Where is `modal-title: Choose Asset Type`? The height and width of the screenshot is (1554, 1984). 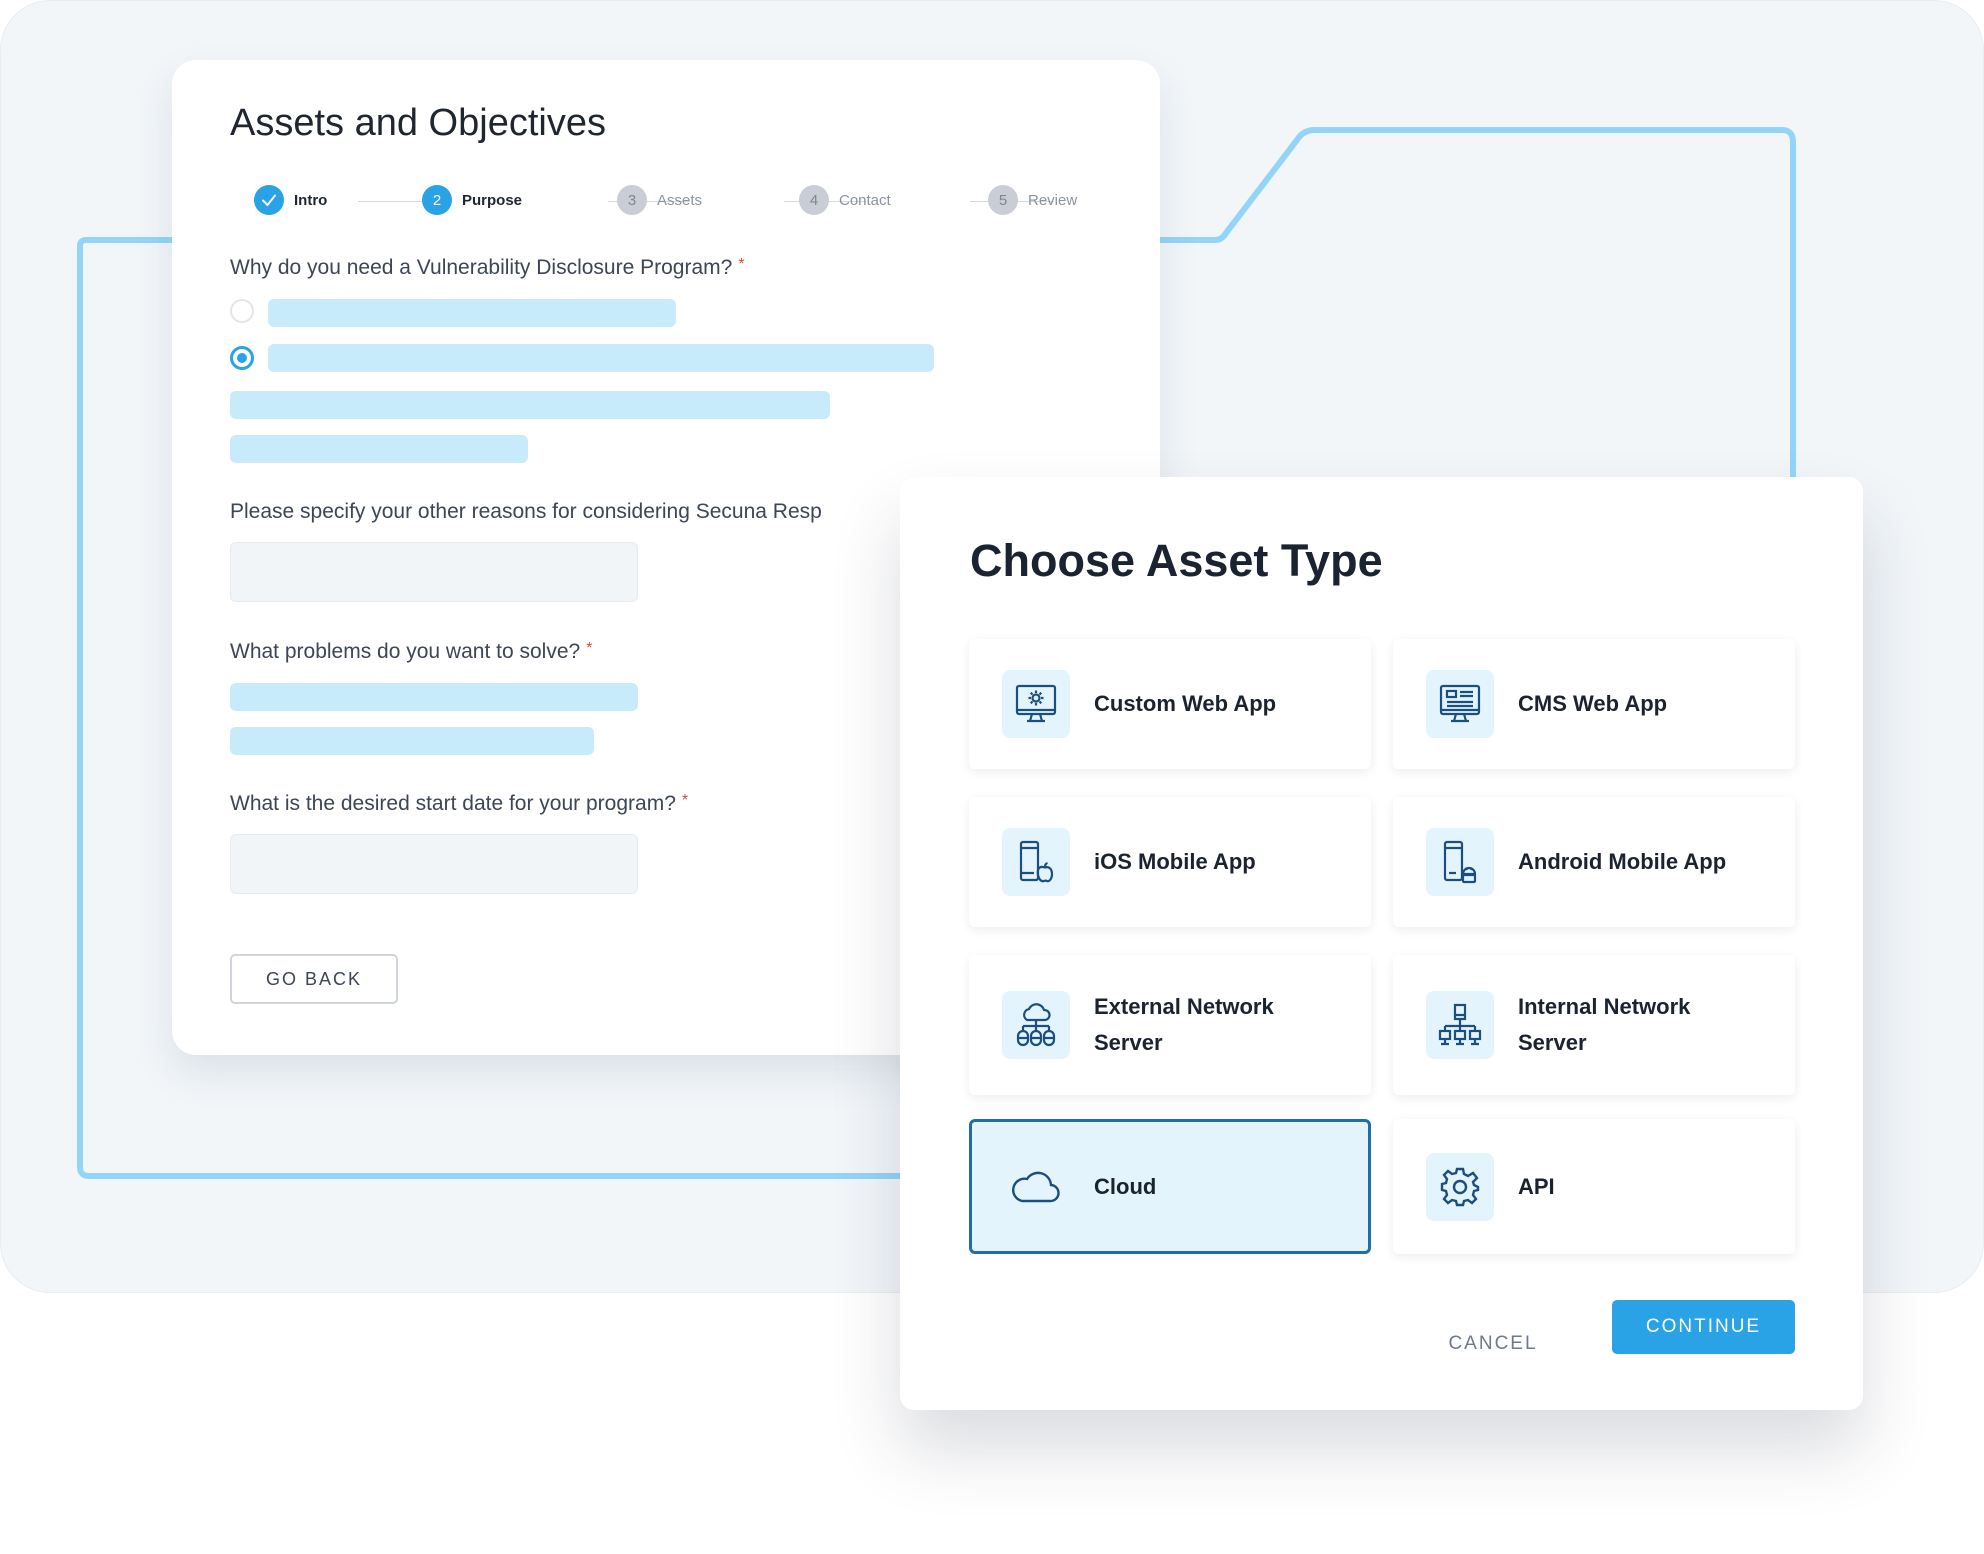
modal-title: Choose Asset Type is located at coordinates (1176, 560).